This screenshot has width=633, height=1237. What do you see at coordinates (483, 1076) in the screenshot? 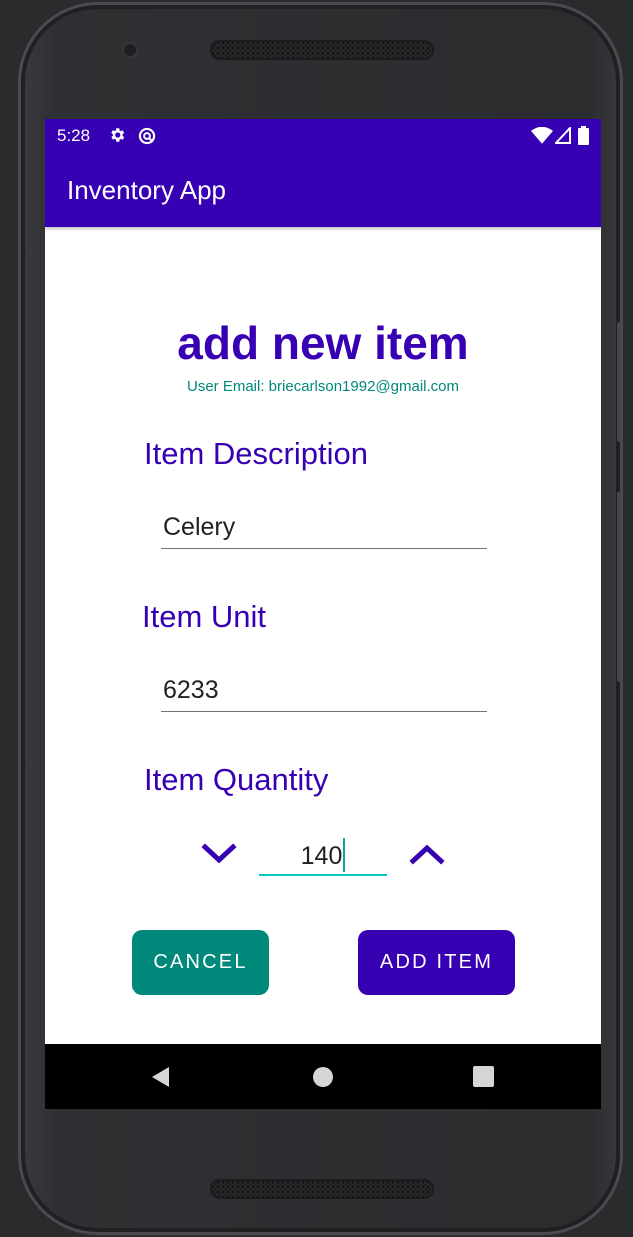
I see `recents-icon` at bounding box center [483, 1076].